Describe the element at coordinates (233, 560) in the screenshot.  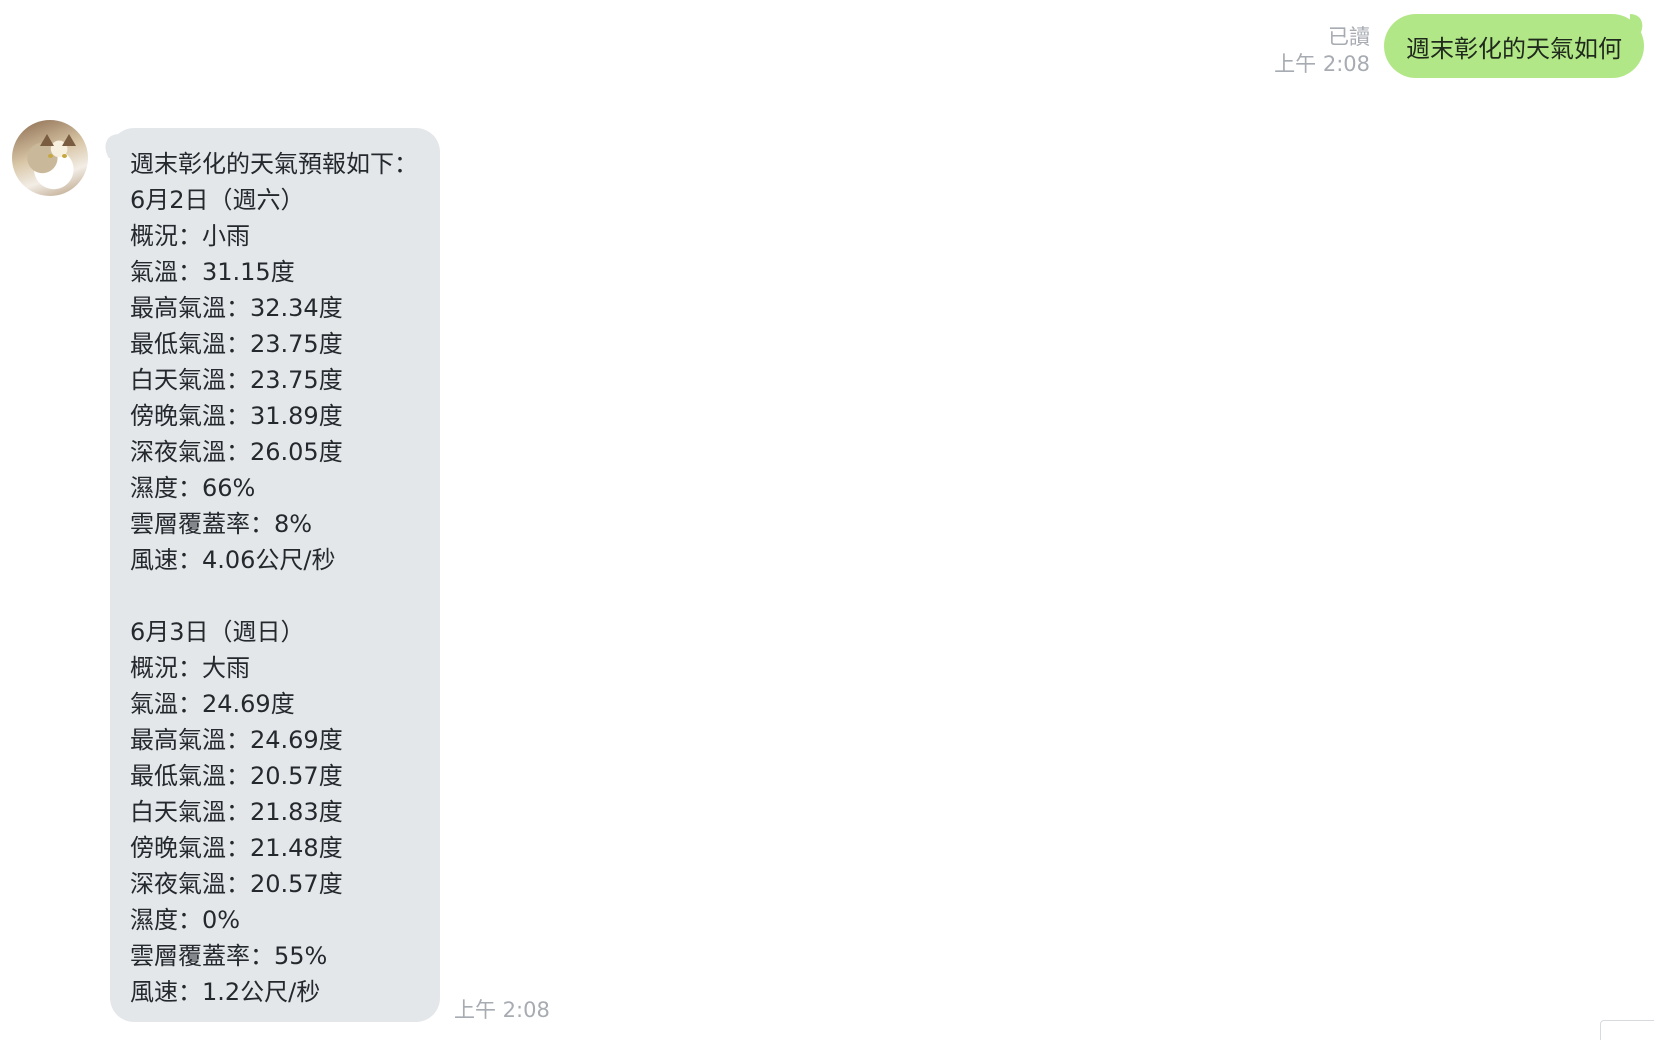
I see `message-line: 風速：4.06公尺/秒` at that location.